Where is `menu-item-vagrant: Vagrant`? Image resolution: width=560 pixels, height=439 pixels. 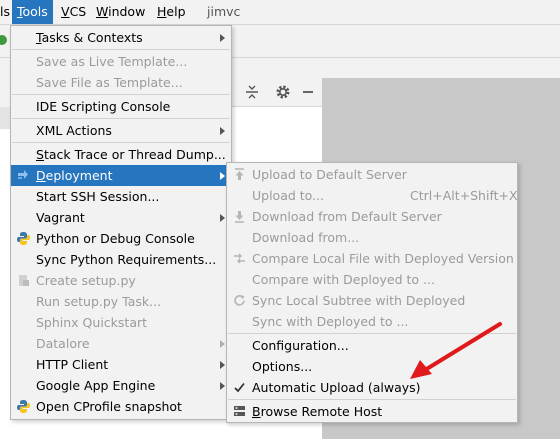
menu-item-vagrant: Vagrant is located at coordinates (121, 217).